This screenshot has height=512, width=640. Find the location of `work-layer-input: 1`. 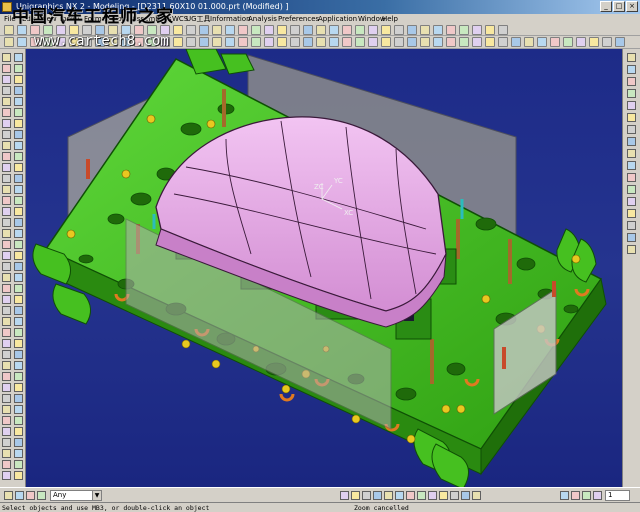

work-layer-input: 1 is located at coordinates (617, 495).